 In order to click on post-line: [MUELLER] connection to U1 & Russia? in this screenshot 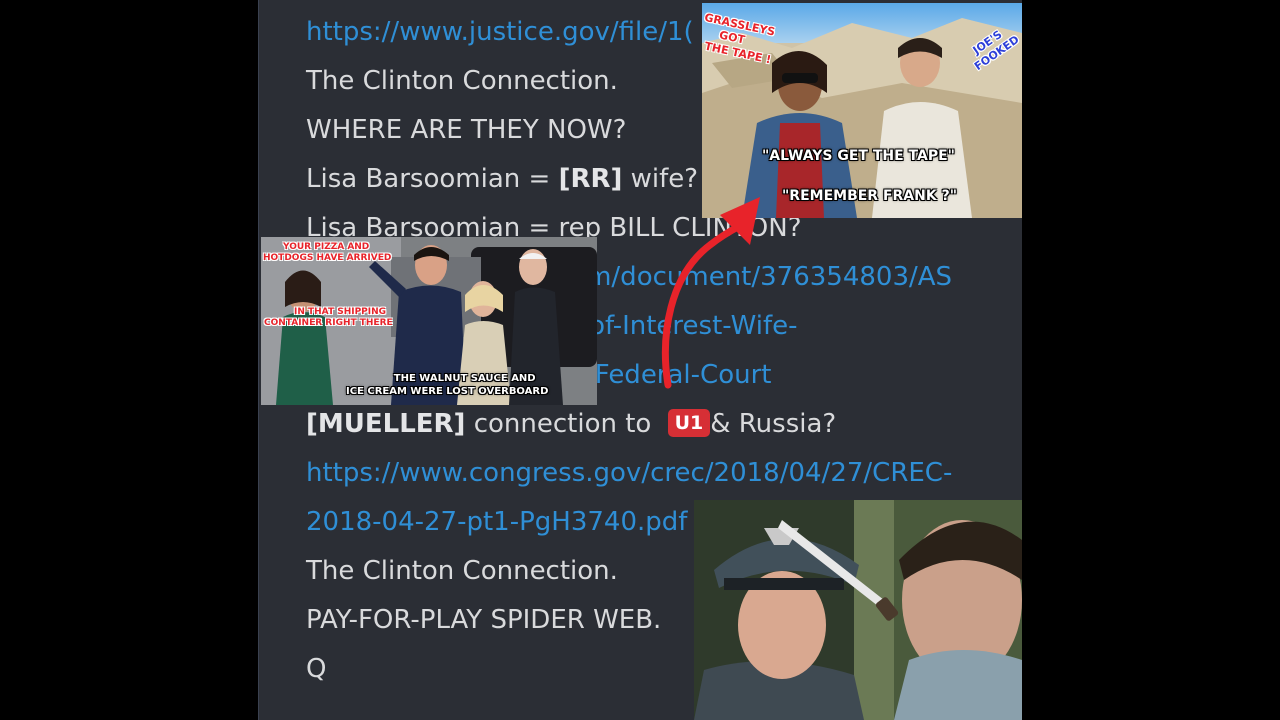, I will do `click(629, 424)`.